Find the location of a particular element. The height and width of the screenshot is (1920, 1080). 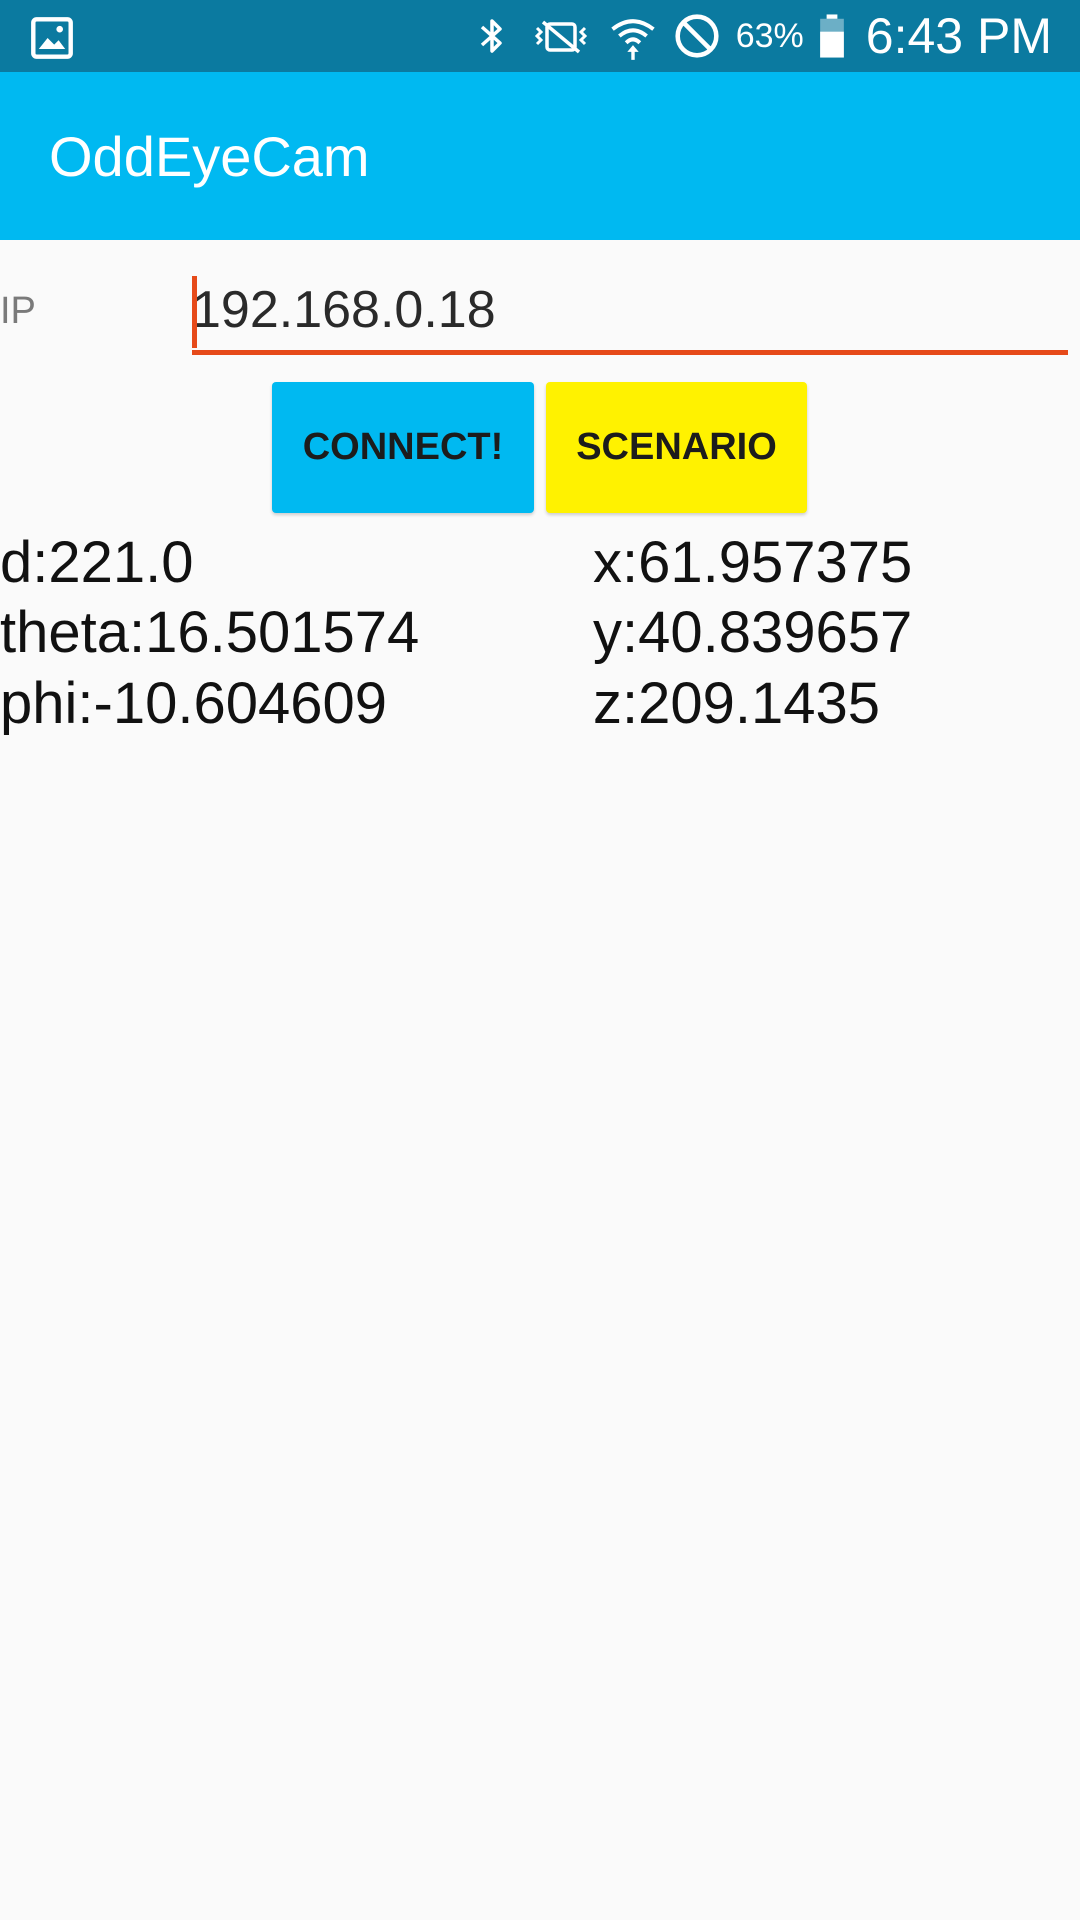

app-title: OddEyeCam is located at coordinates (209, 156).